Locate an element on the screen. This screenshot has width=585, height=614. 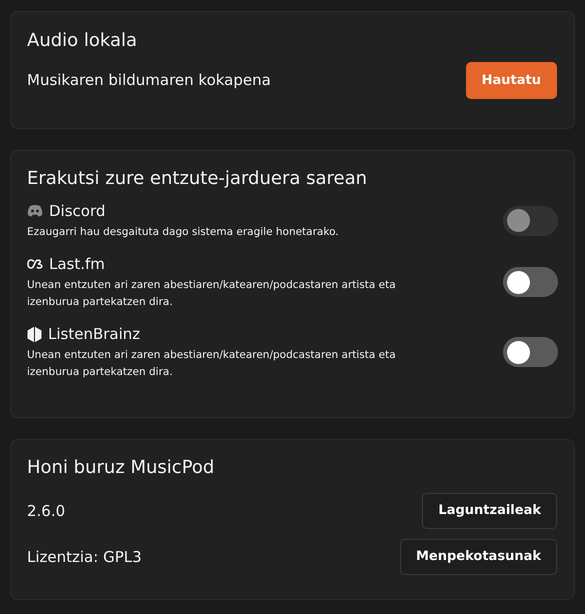
info-text: 2.6.0 is located at coordinates (46, 511).